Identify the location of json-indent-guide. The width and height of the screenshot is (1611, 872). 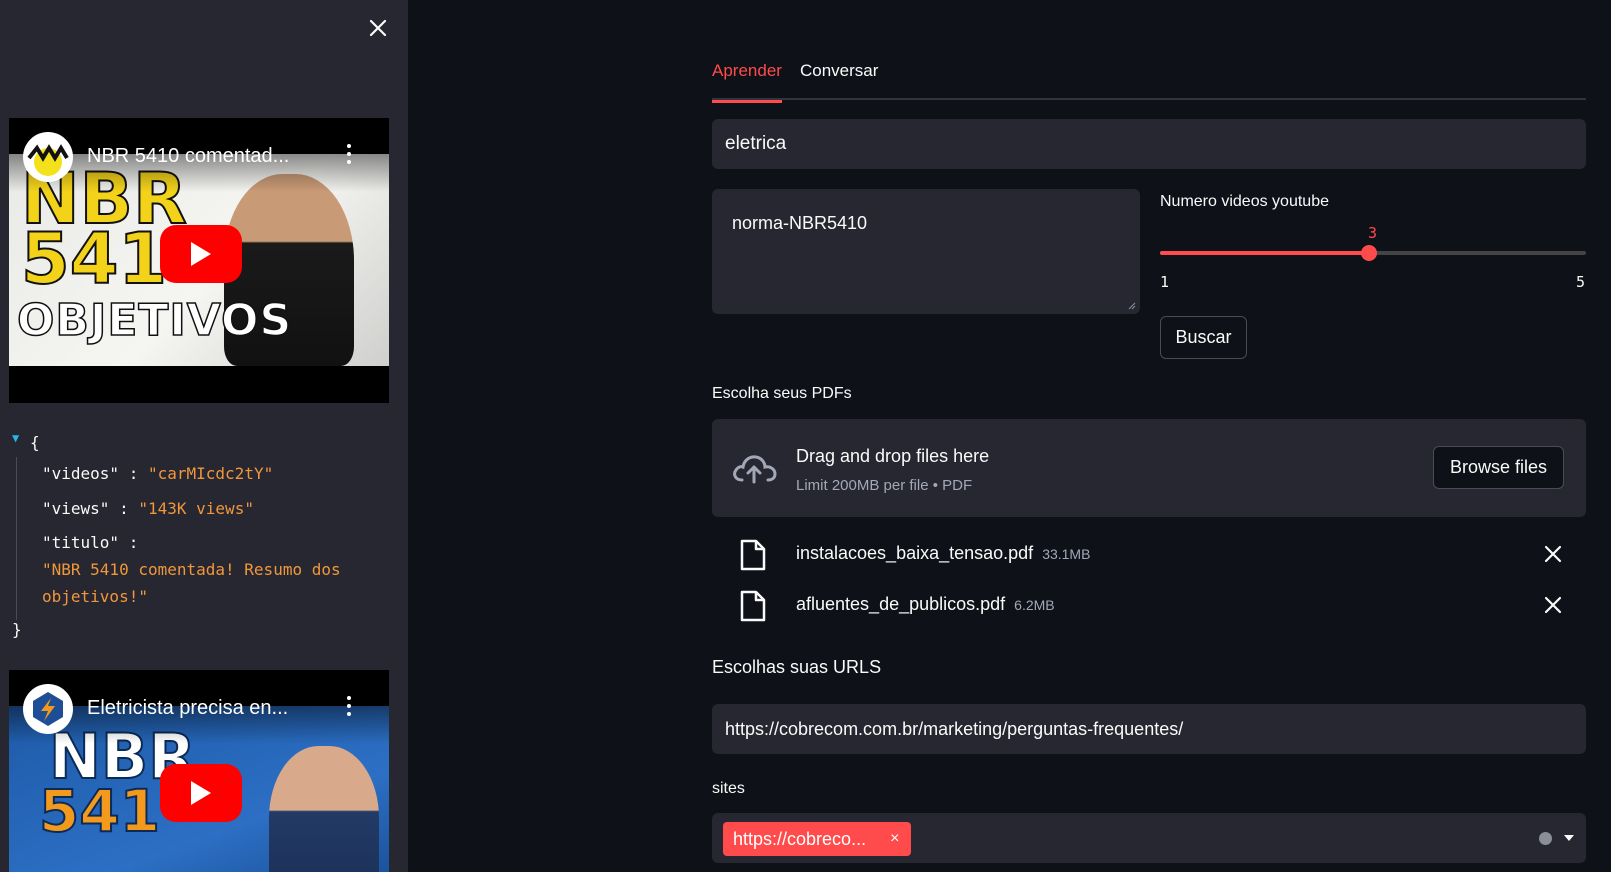
(16, 538).